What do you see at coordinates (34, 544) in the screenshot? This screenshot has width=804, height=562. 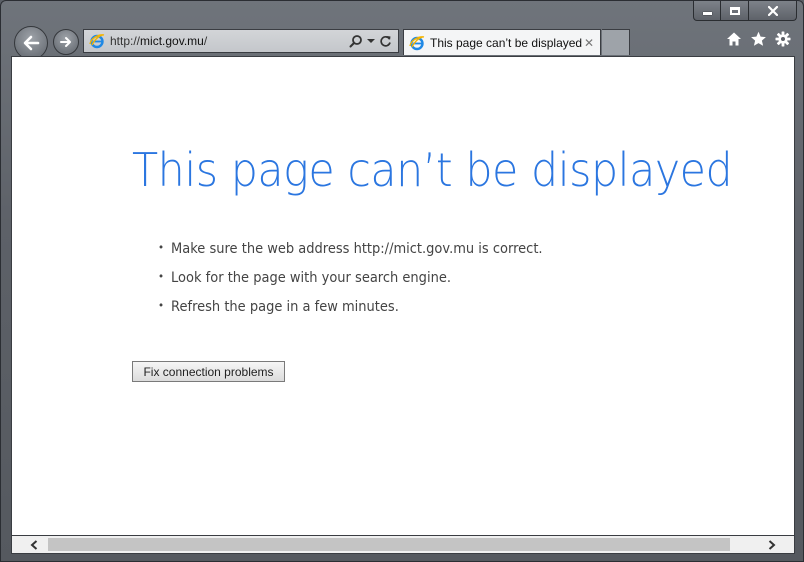 I see `scroll-left-icon` at bounding box center [34, 544].